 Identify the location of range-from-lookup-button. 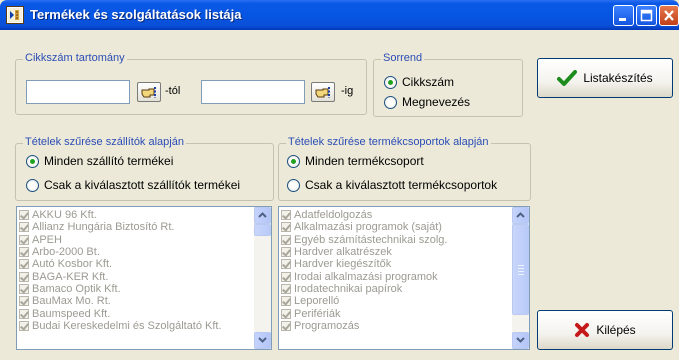
(149, 92).